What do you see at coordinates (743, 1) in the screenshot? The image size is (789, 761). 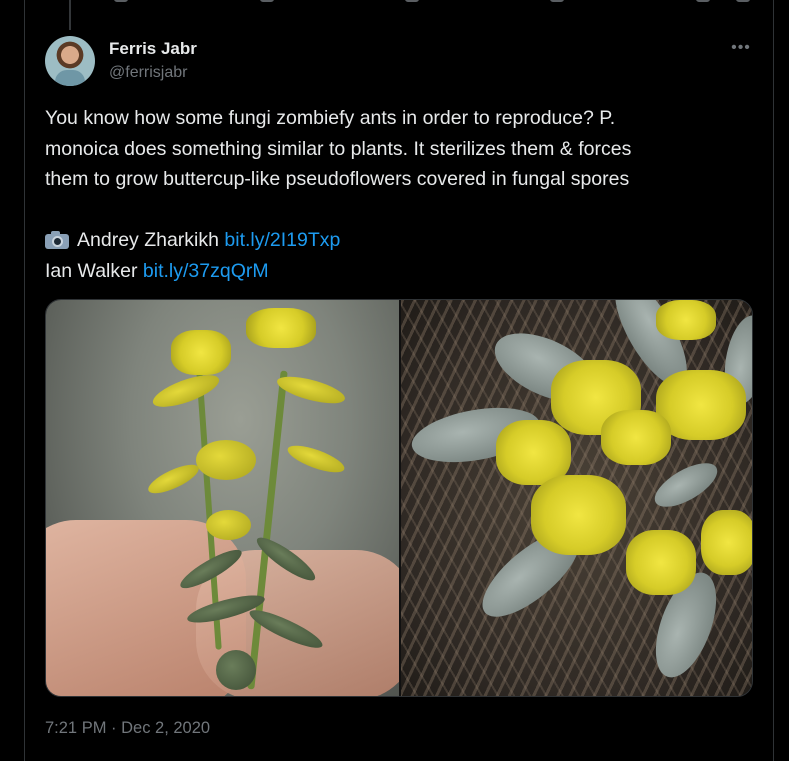 I see `share-icon` at bounding box center [743, 1].